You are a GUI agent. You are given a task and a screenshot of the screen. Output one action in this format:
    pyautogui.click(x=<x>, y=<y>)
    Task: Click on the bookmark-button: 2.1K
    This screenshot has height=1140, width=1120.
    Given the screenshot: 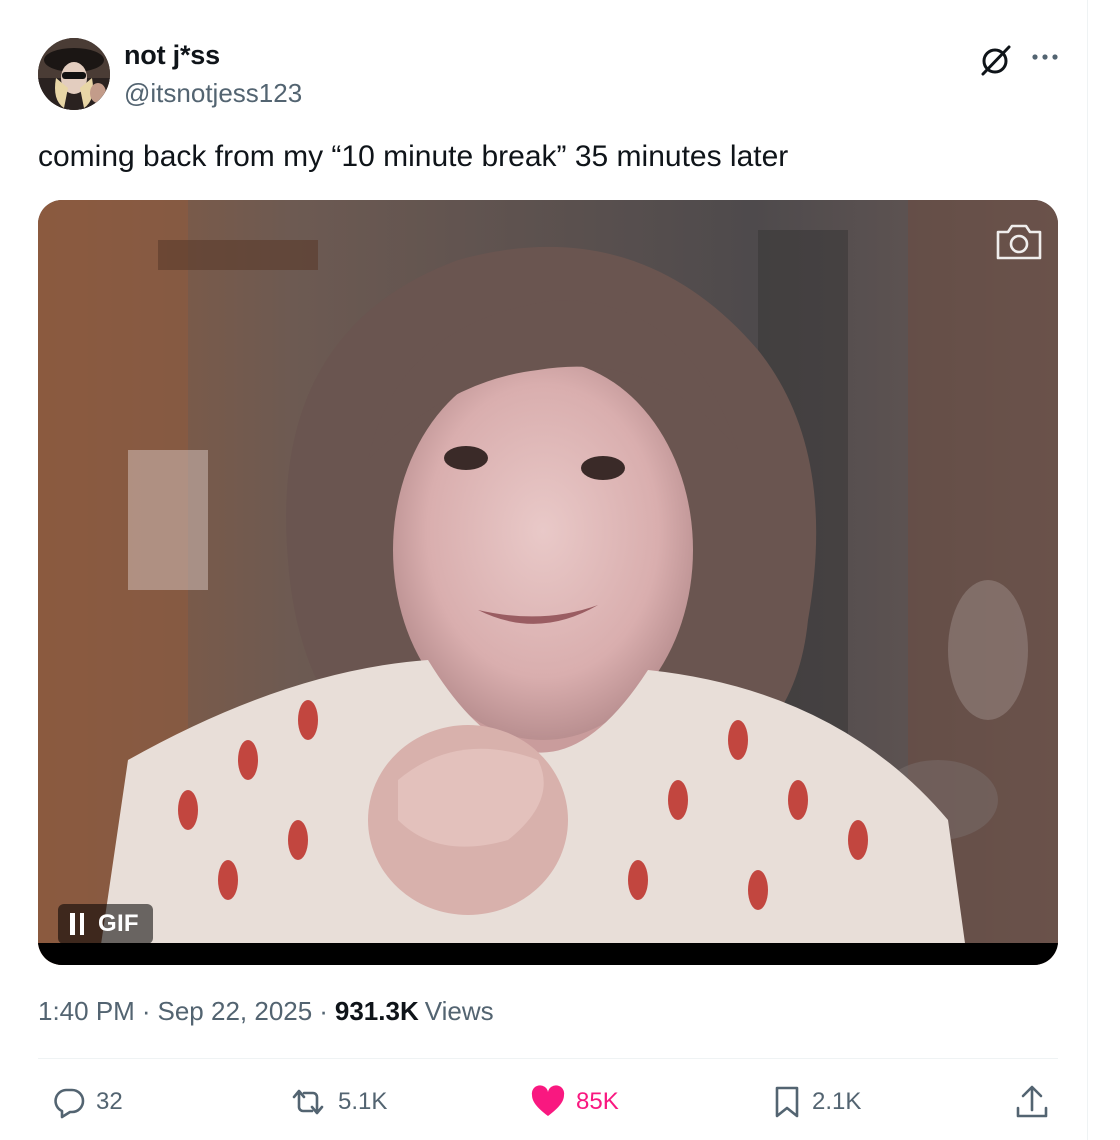 What is the action you would take?
    pyautogui.click(x=816, y=1102)
    